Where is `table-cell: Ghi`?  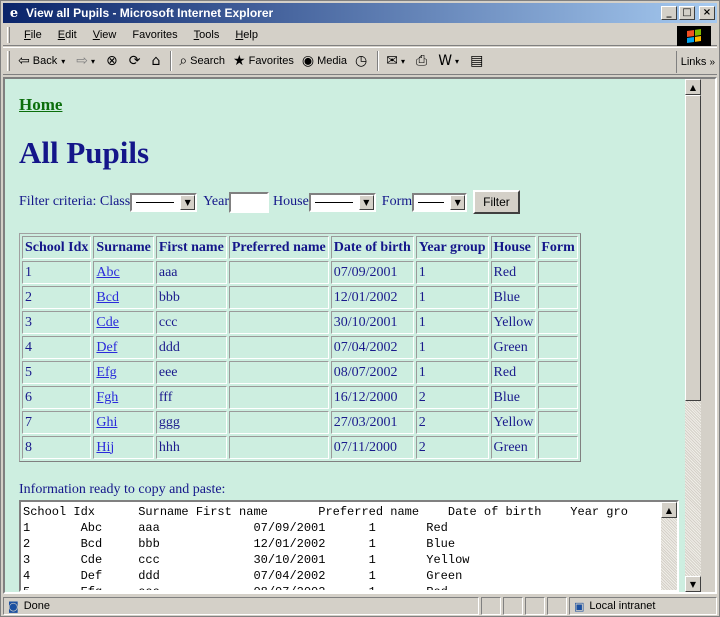 table-cell: Ghi is located at coordinates (123, 422).